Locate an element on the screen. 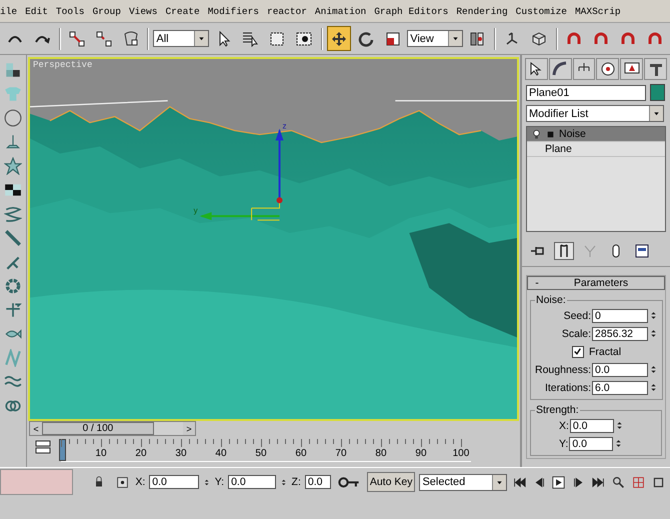  field-label: Z: is located at coordinates (296, 482).